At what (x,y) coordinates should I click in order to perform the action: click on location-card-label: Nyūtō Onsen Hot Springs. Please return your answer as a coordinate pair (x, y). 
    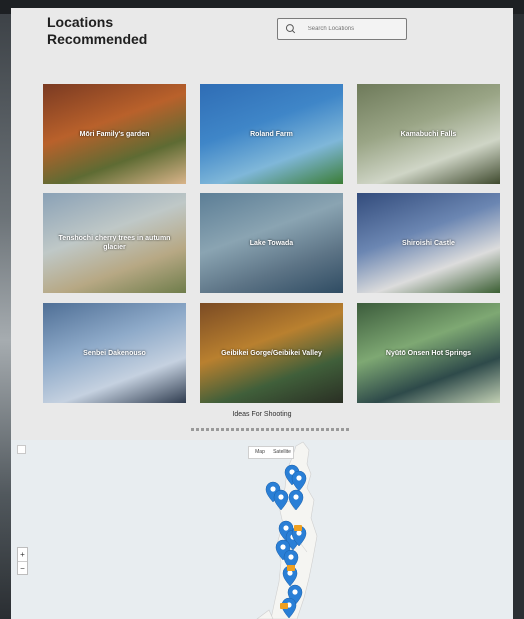
    Looking at the image, I should click on (428, 353).